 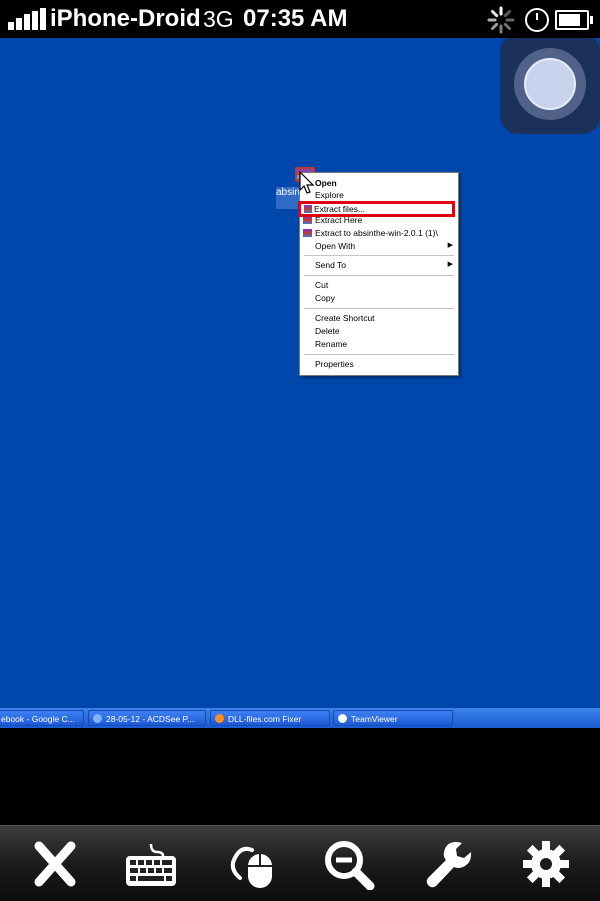 I want to click on tools-button, so click(x=448, y=864).